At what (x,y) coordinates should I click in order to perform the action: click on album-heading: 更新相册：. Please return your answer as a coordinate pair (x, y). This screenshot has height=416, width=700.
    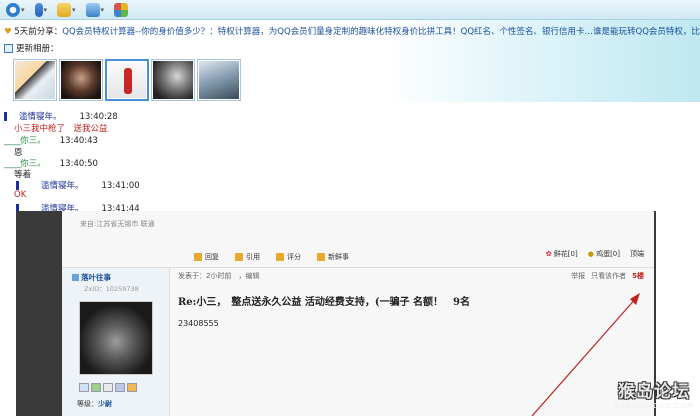
    Looking at the image, I should click on (31, 48).